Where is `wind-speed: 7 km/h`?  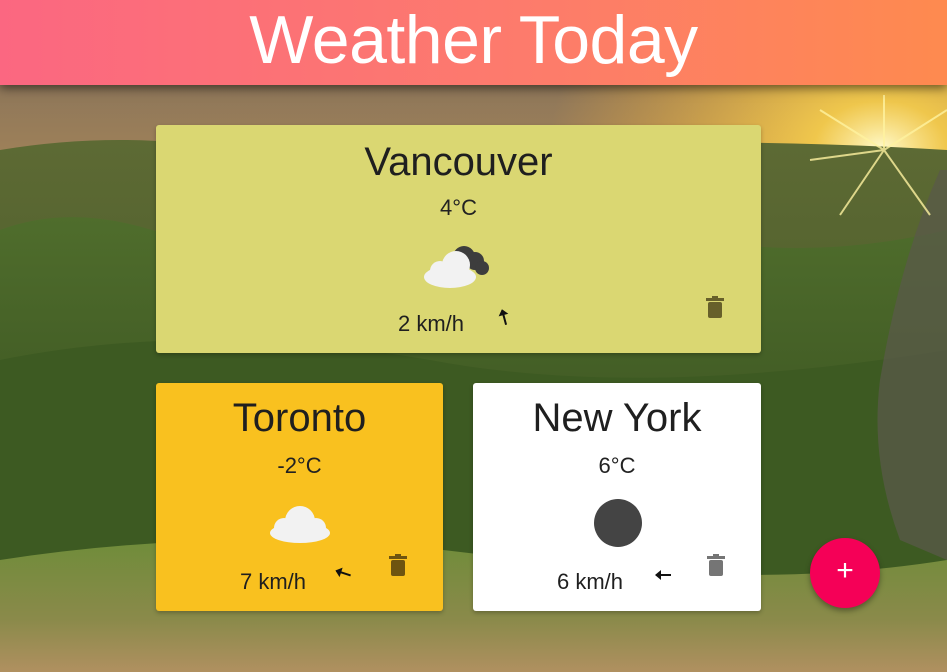
wind-speed: 7 km/h is located at coordinates (273, 581).